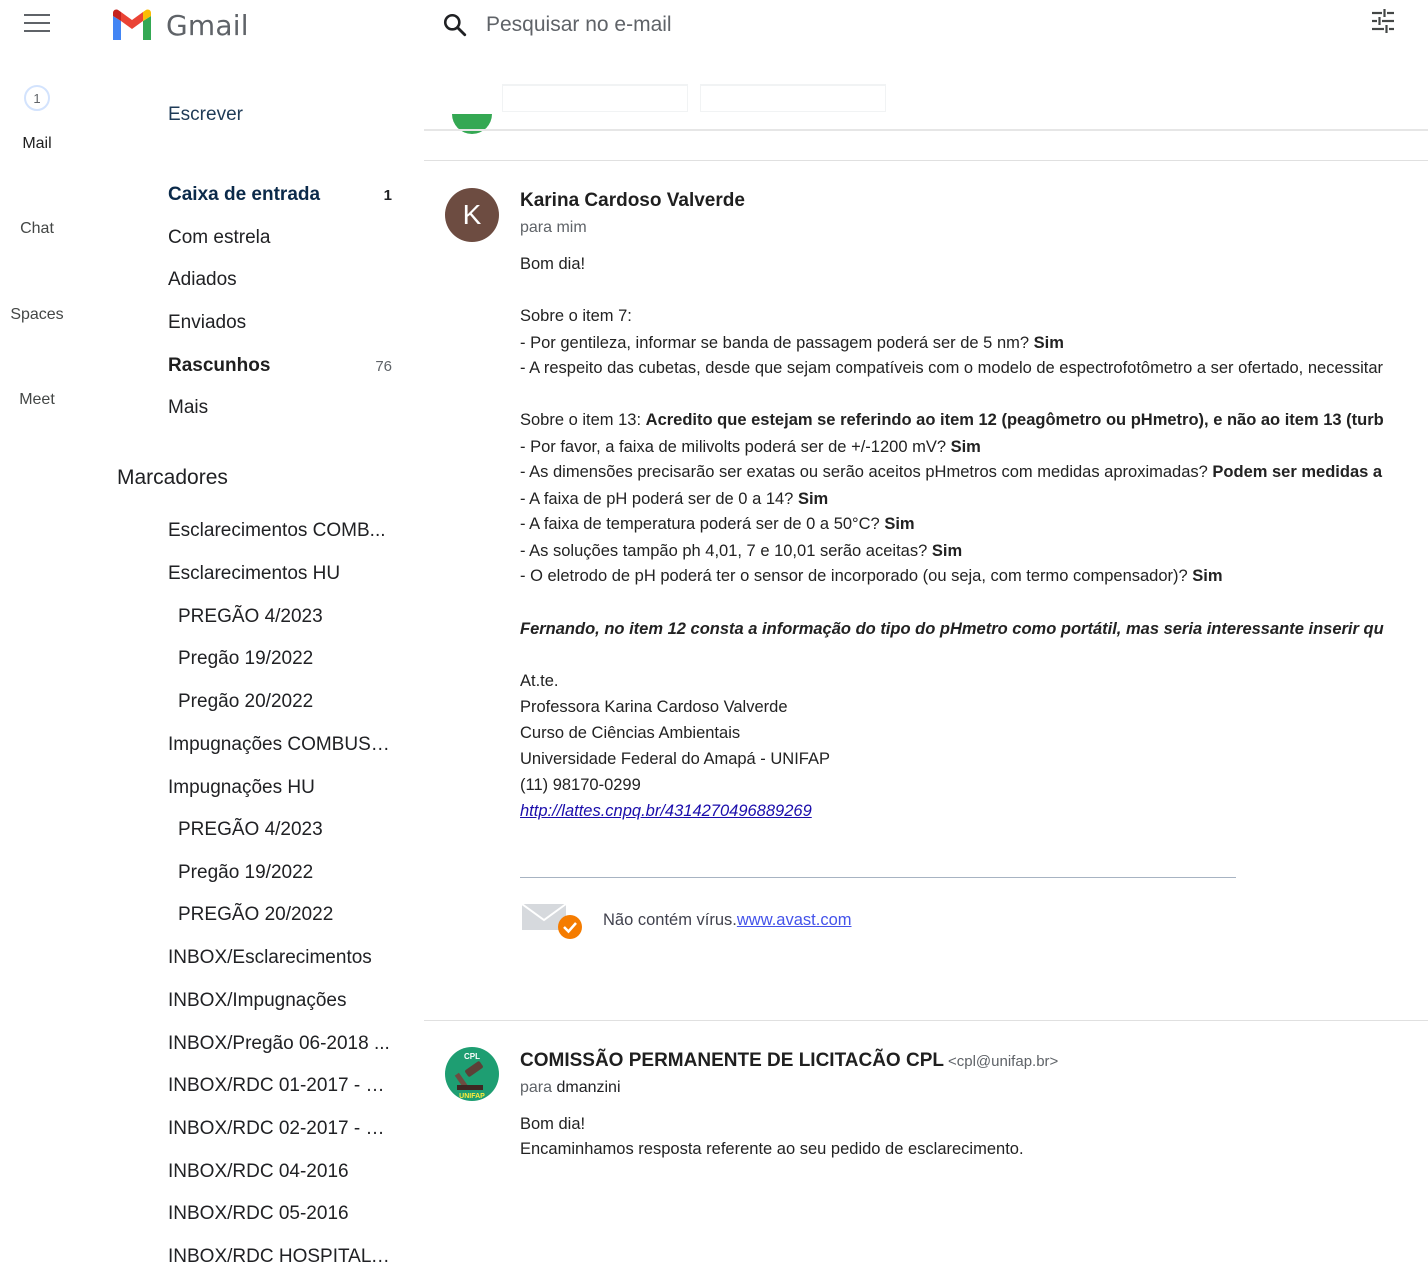 Image resolution: width=1428 pixels, height=1271 pixels. Describe the element at coordinates (244, 194) in the screenshot. I see `nav-inbox-label: Caixa de entrada` at that location.